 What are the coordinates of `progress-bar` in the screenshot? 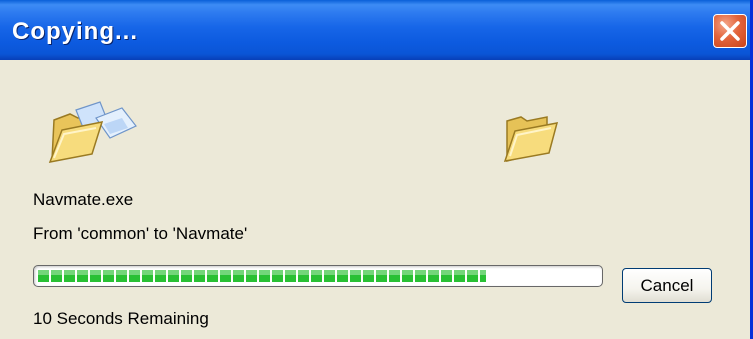 It's located at (318, 276).